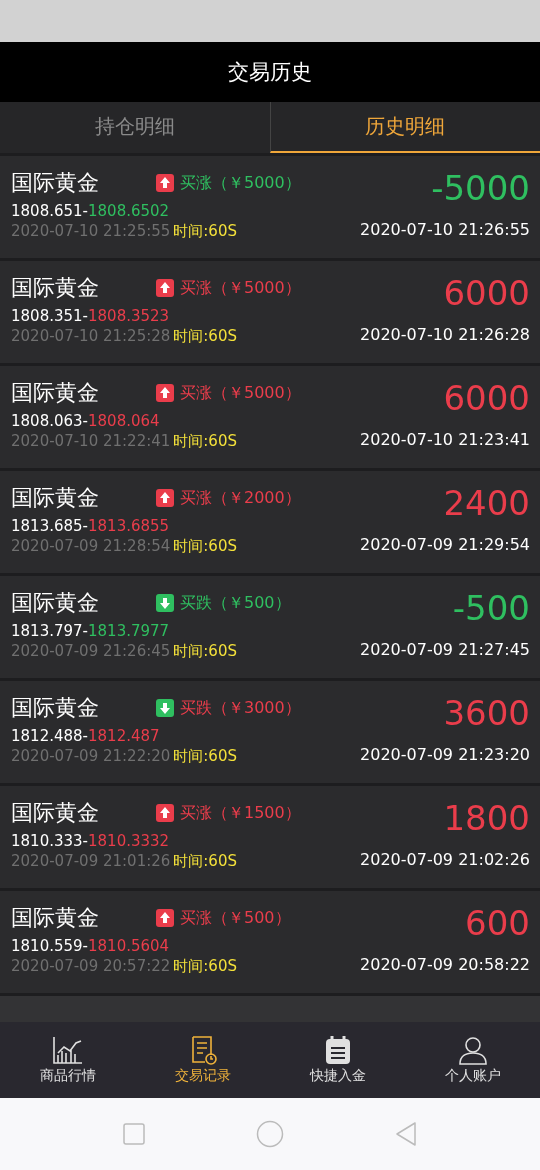  I want to click on trade-label: 买跌（￥3000）, so click(240, 708).